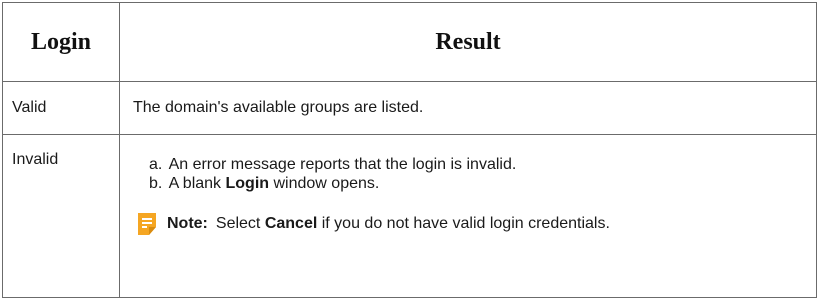 This screenshot has width=817, height=298. Describe the element at coordinates (238, 223) in the screenshot. I see `note-text-before: Select` at that location.